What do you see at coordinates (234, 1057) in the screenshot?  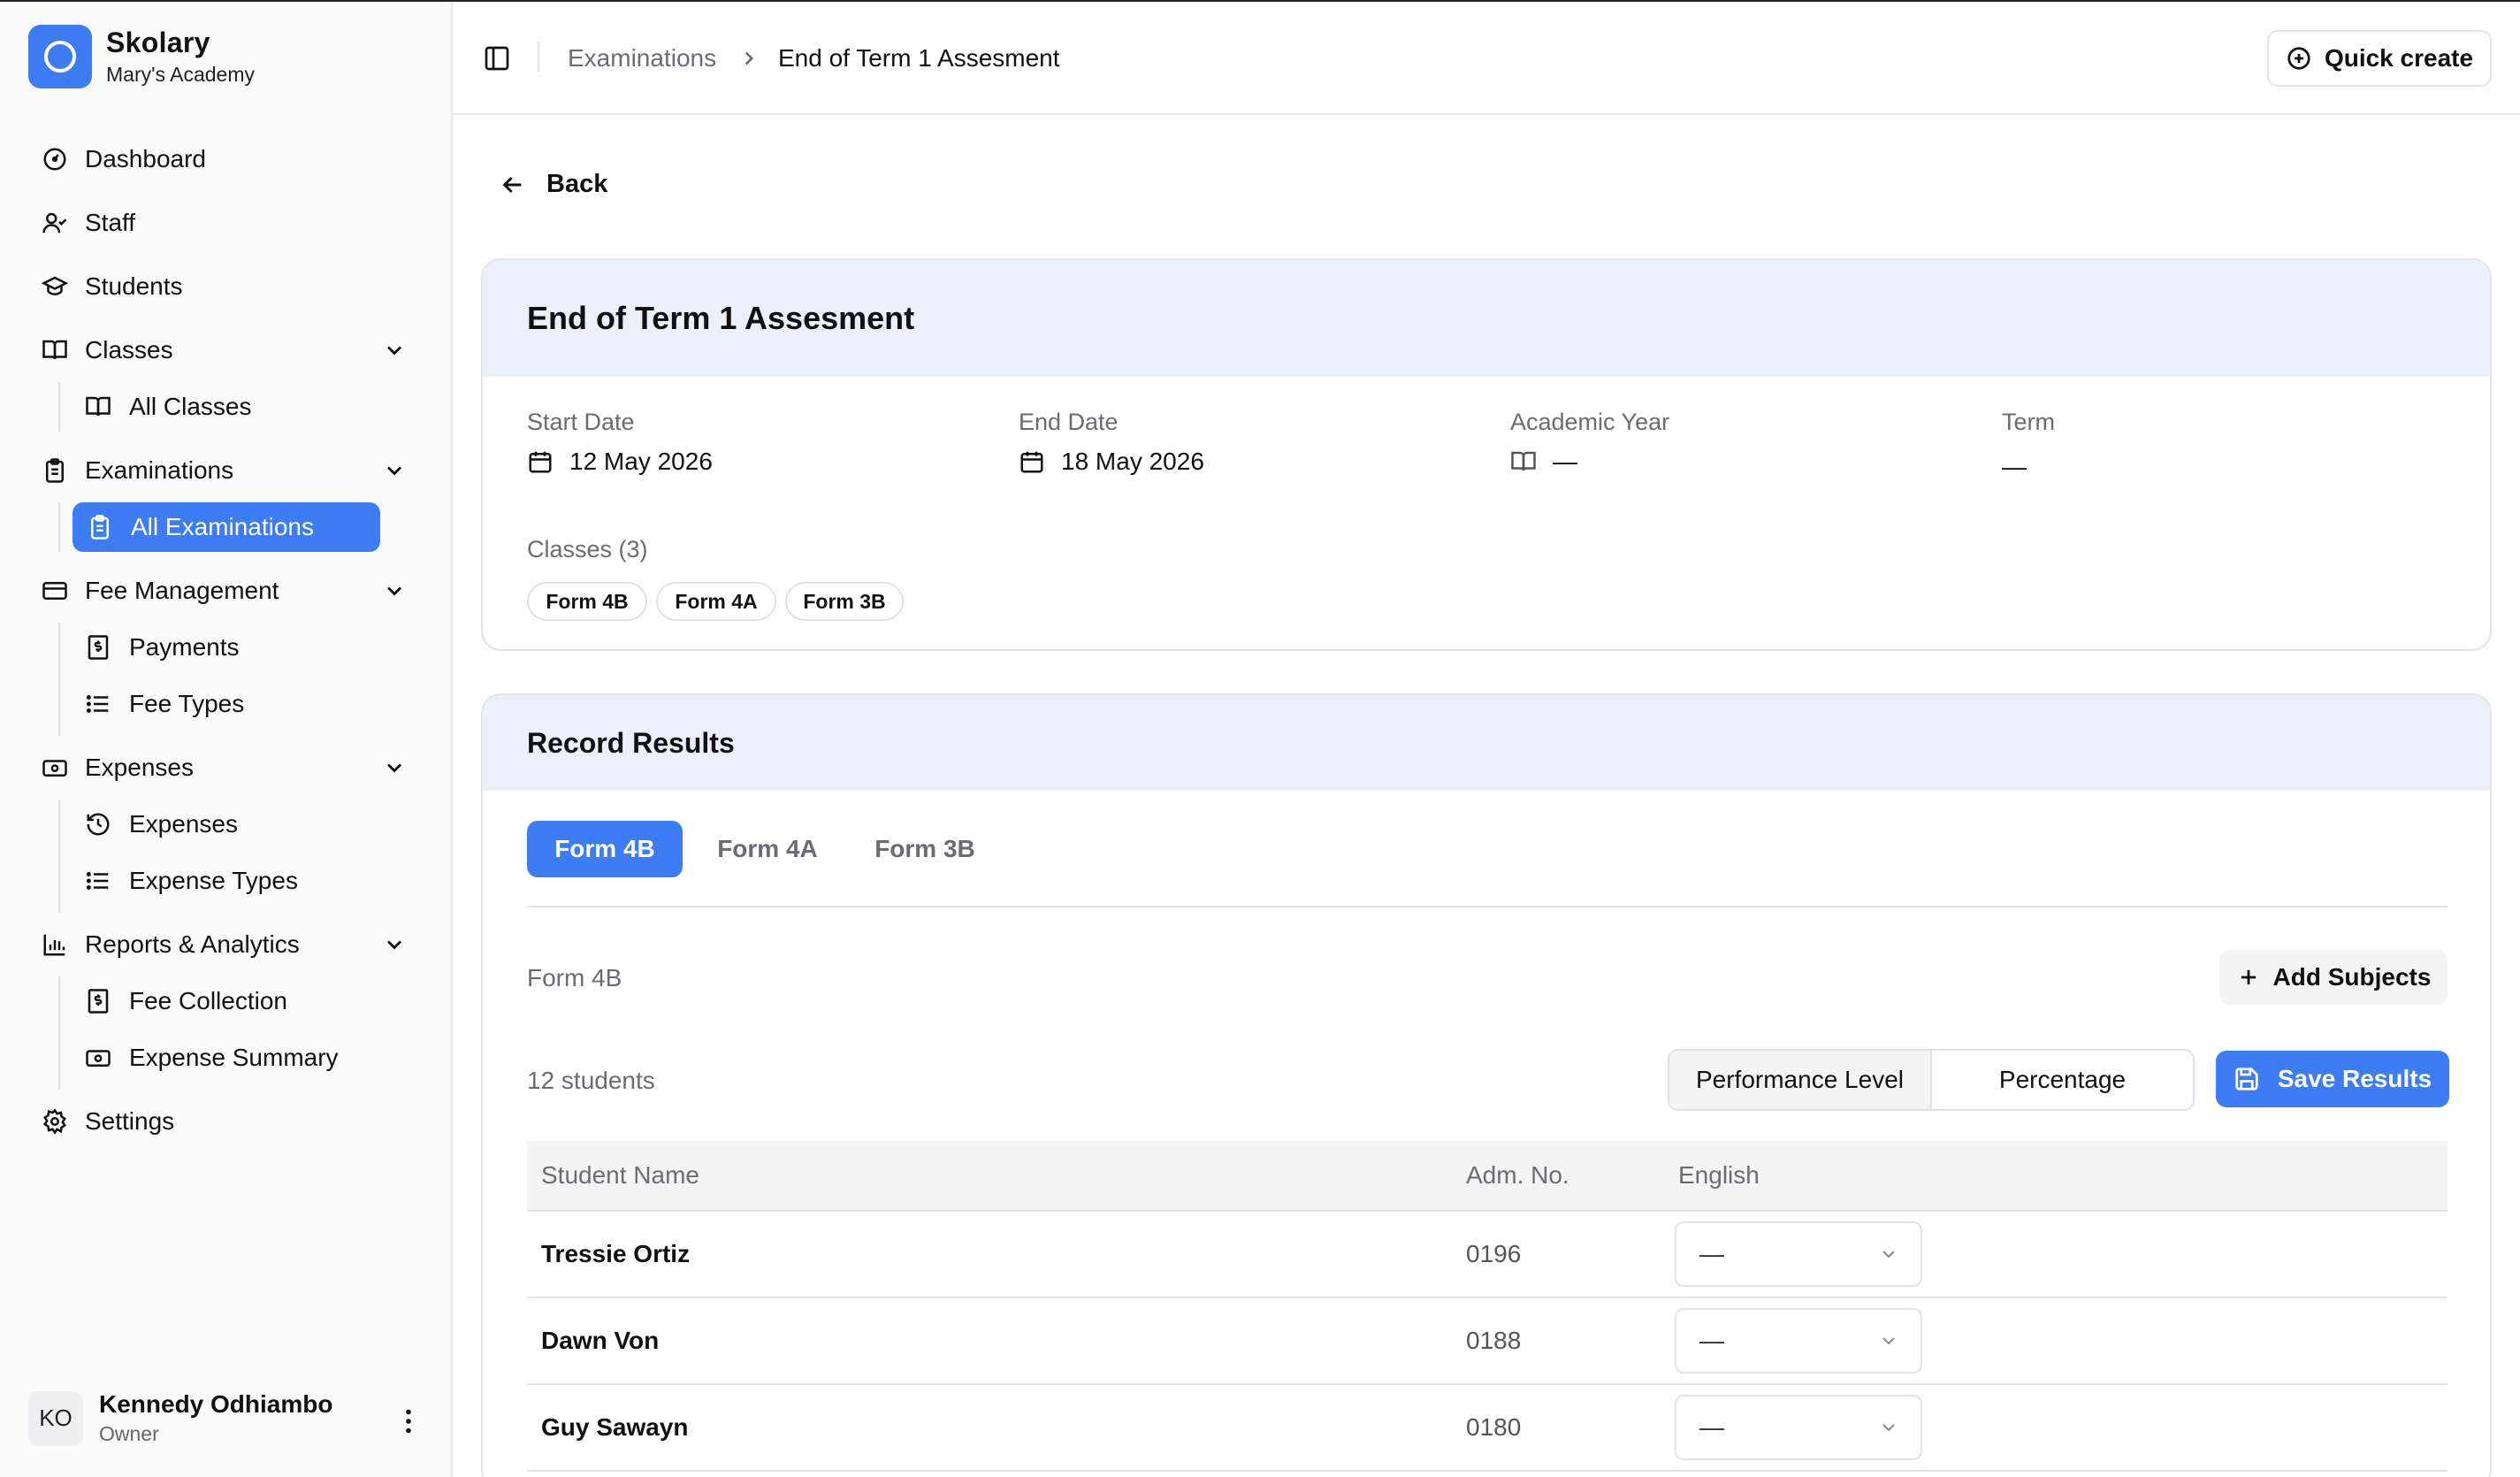 I see `nav-expense-summary-label: Expense Summary` at bounding box center [234, 1057].